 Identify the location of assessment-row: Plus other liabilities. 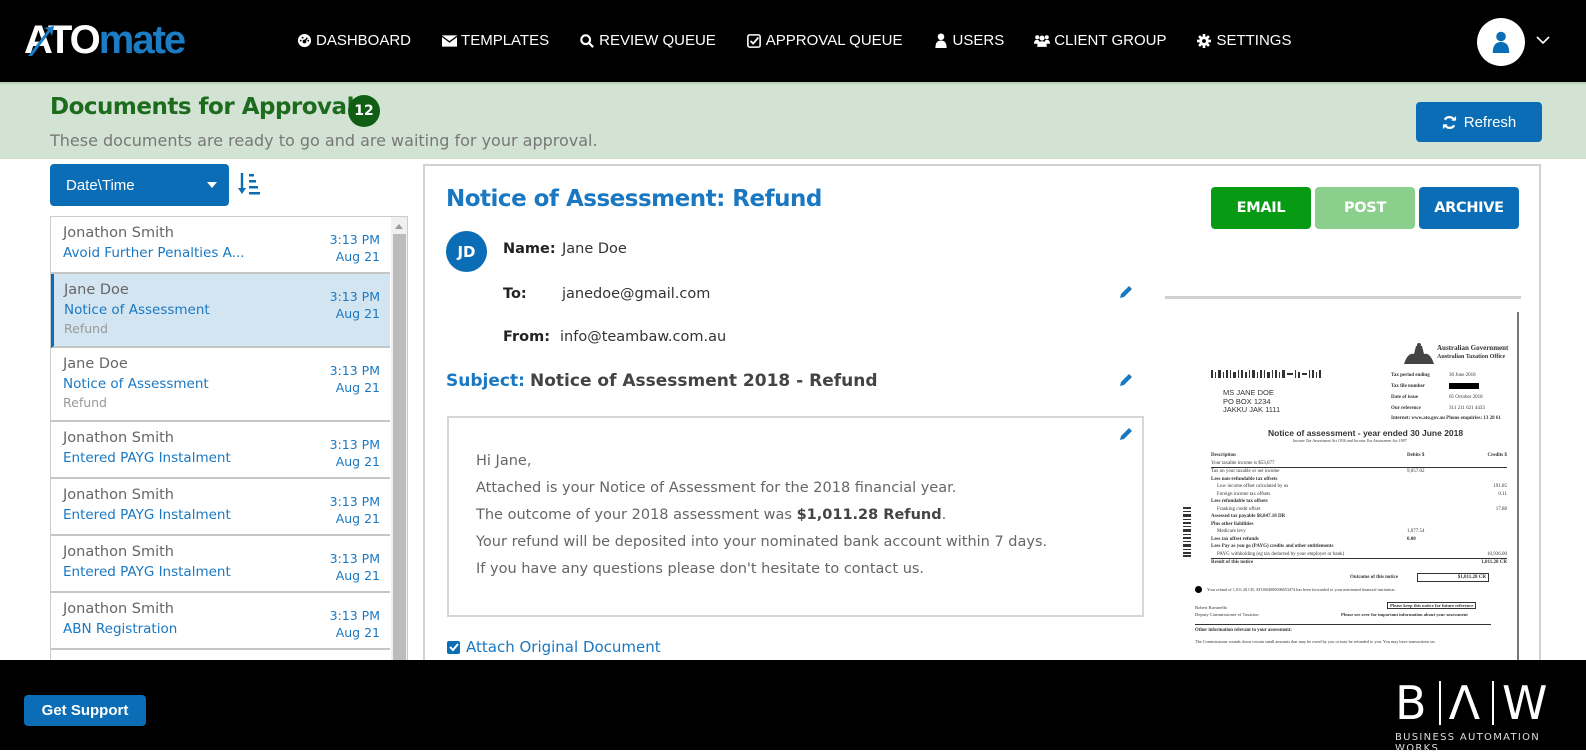
(1359, 525).